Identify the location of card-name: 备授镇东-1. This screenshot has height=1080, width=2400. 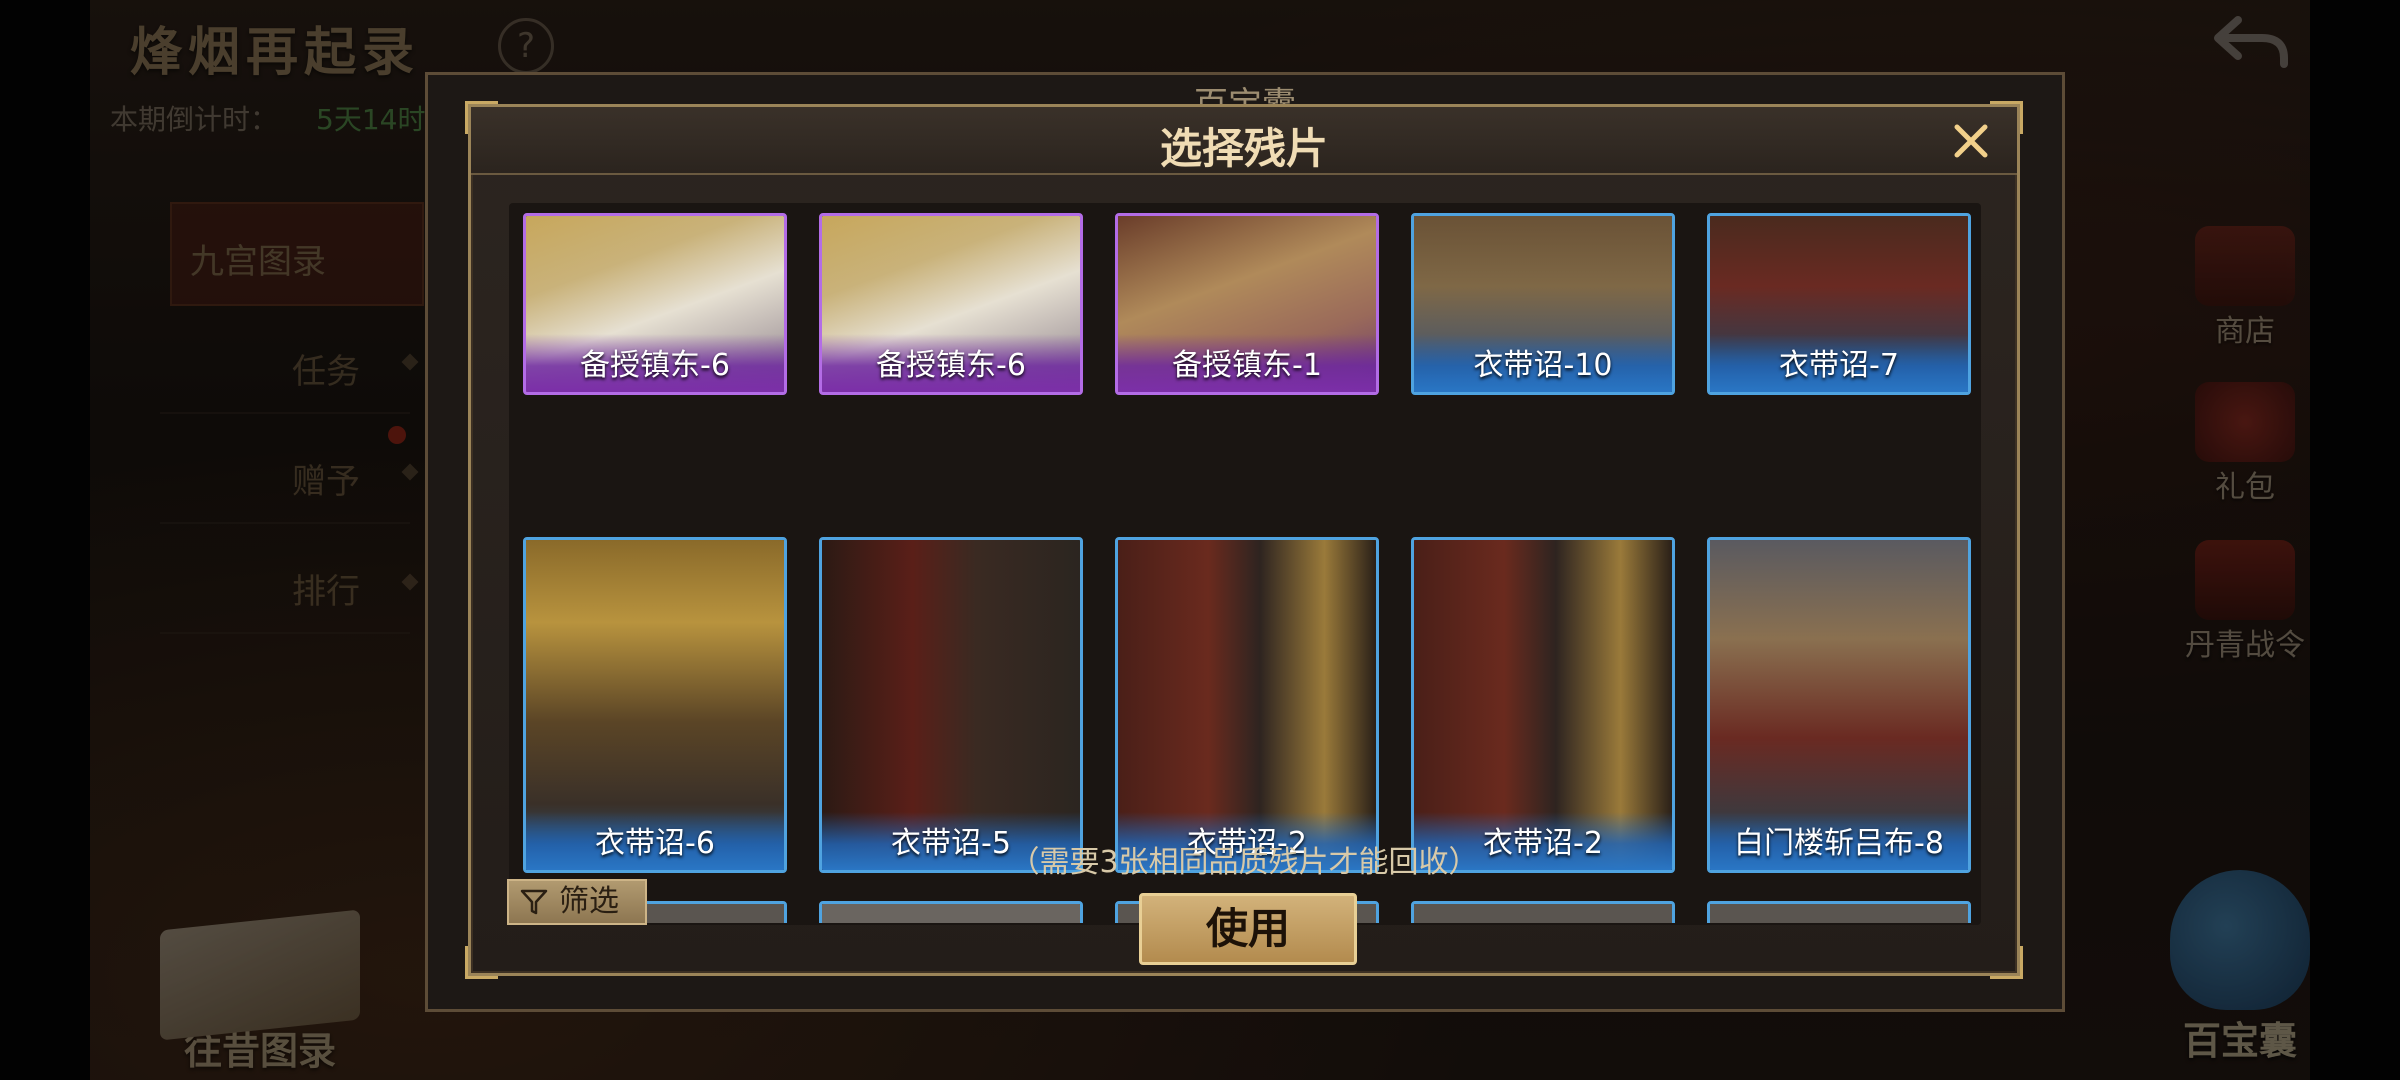
(1247, 365).